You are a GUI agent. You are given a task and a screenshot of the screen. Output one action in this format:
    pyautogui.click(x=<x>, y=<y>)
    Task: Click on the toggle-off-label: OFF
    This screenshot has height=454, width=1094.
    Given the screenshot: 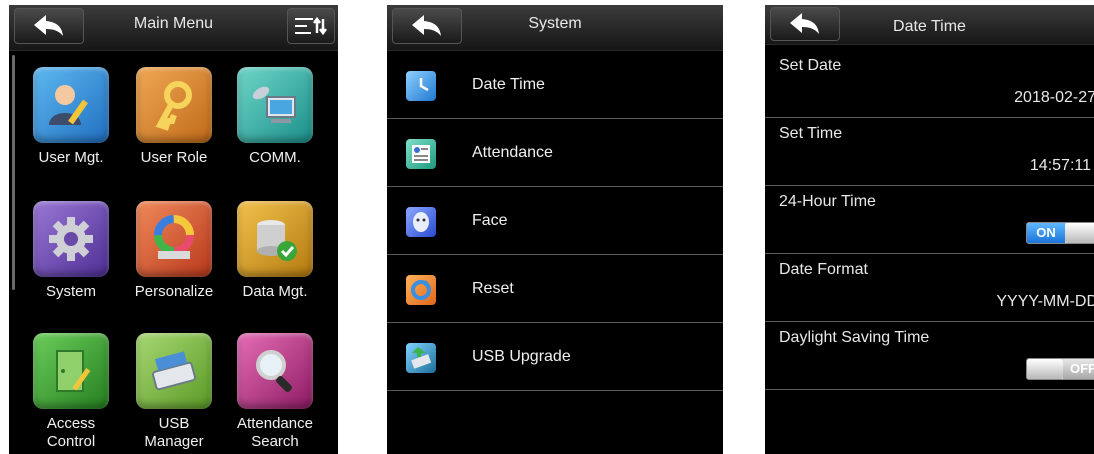 What is the action you would take?
    pyautogui.click(x=1078, y=369)
    